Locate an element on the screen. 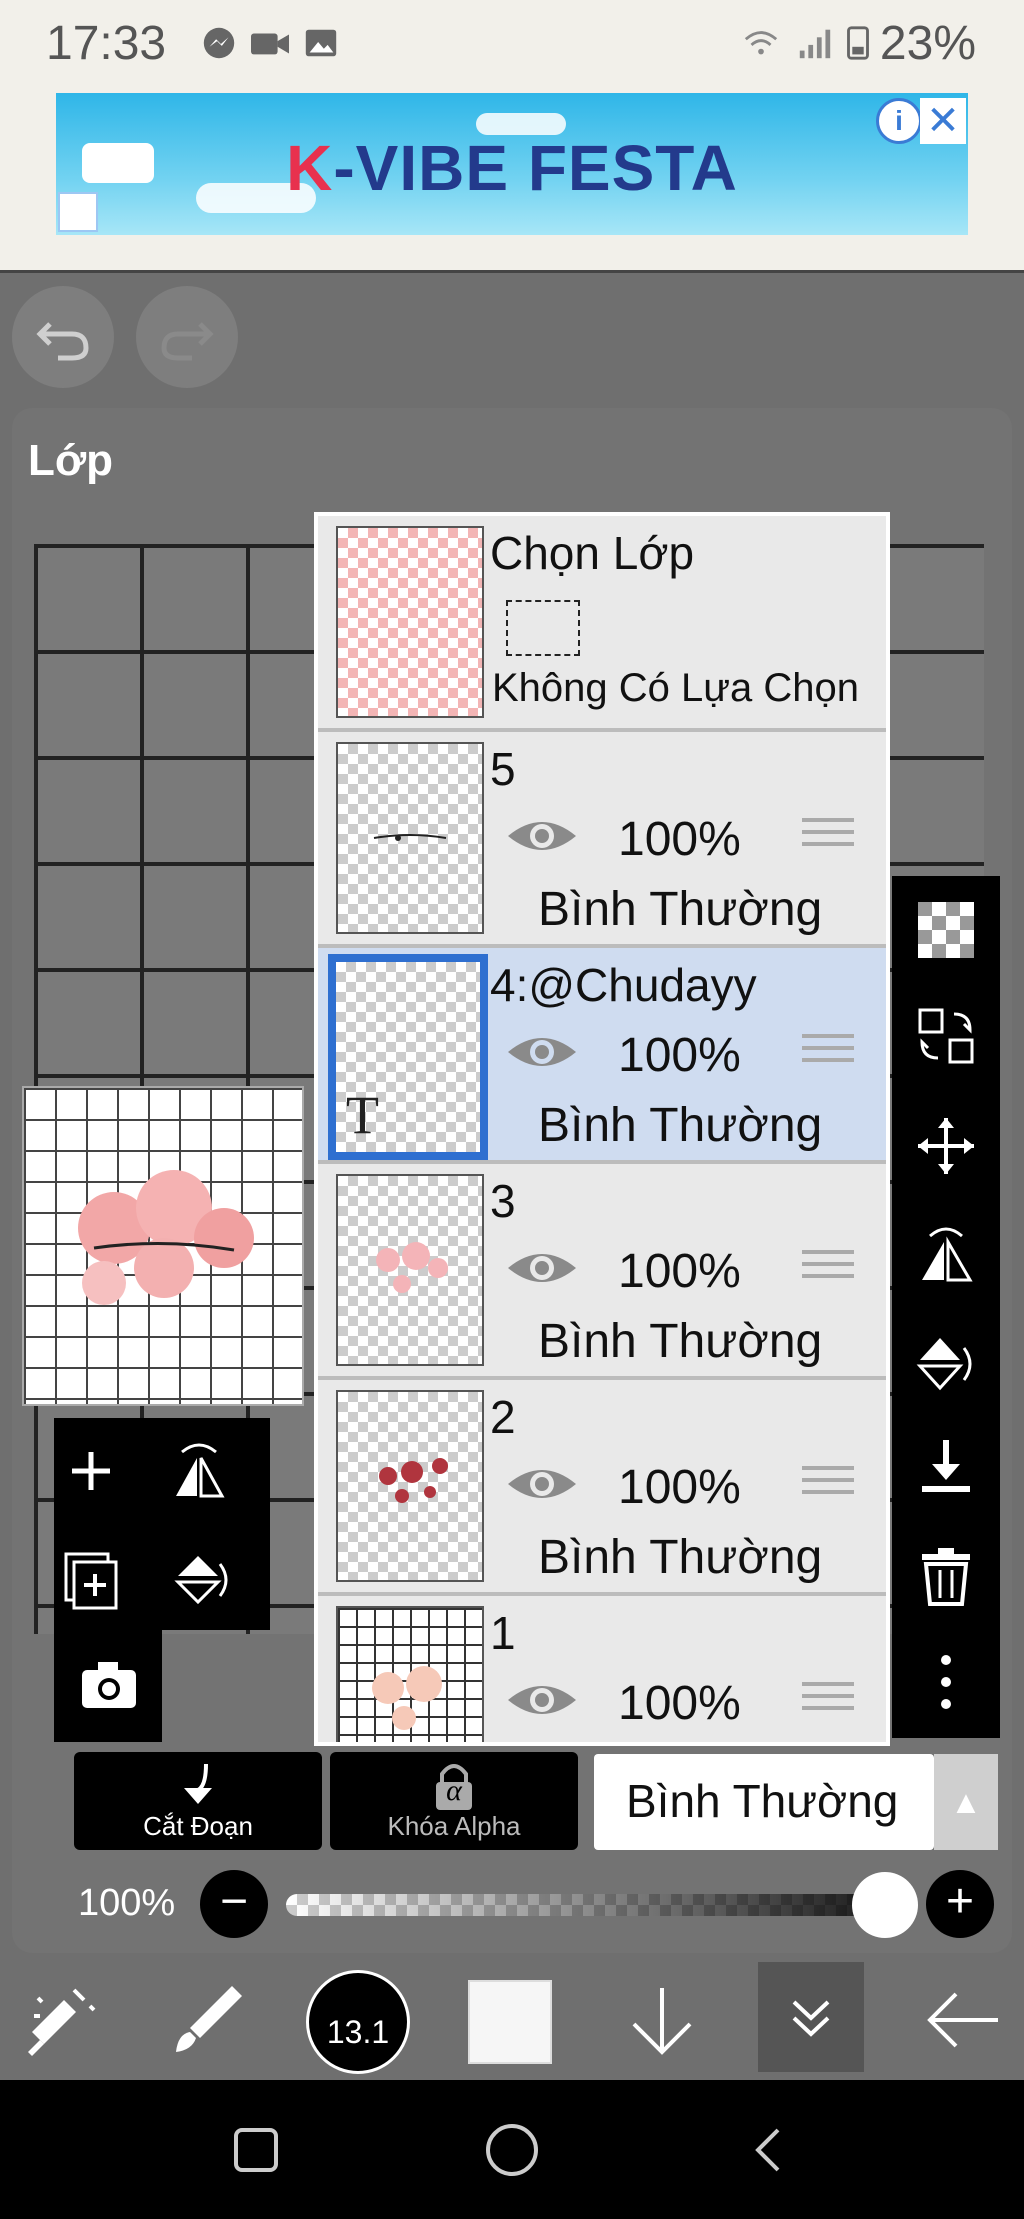  select-tool-icon is located at coordinates (62, 2020).